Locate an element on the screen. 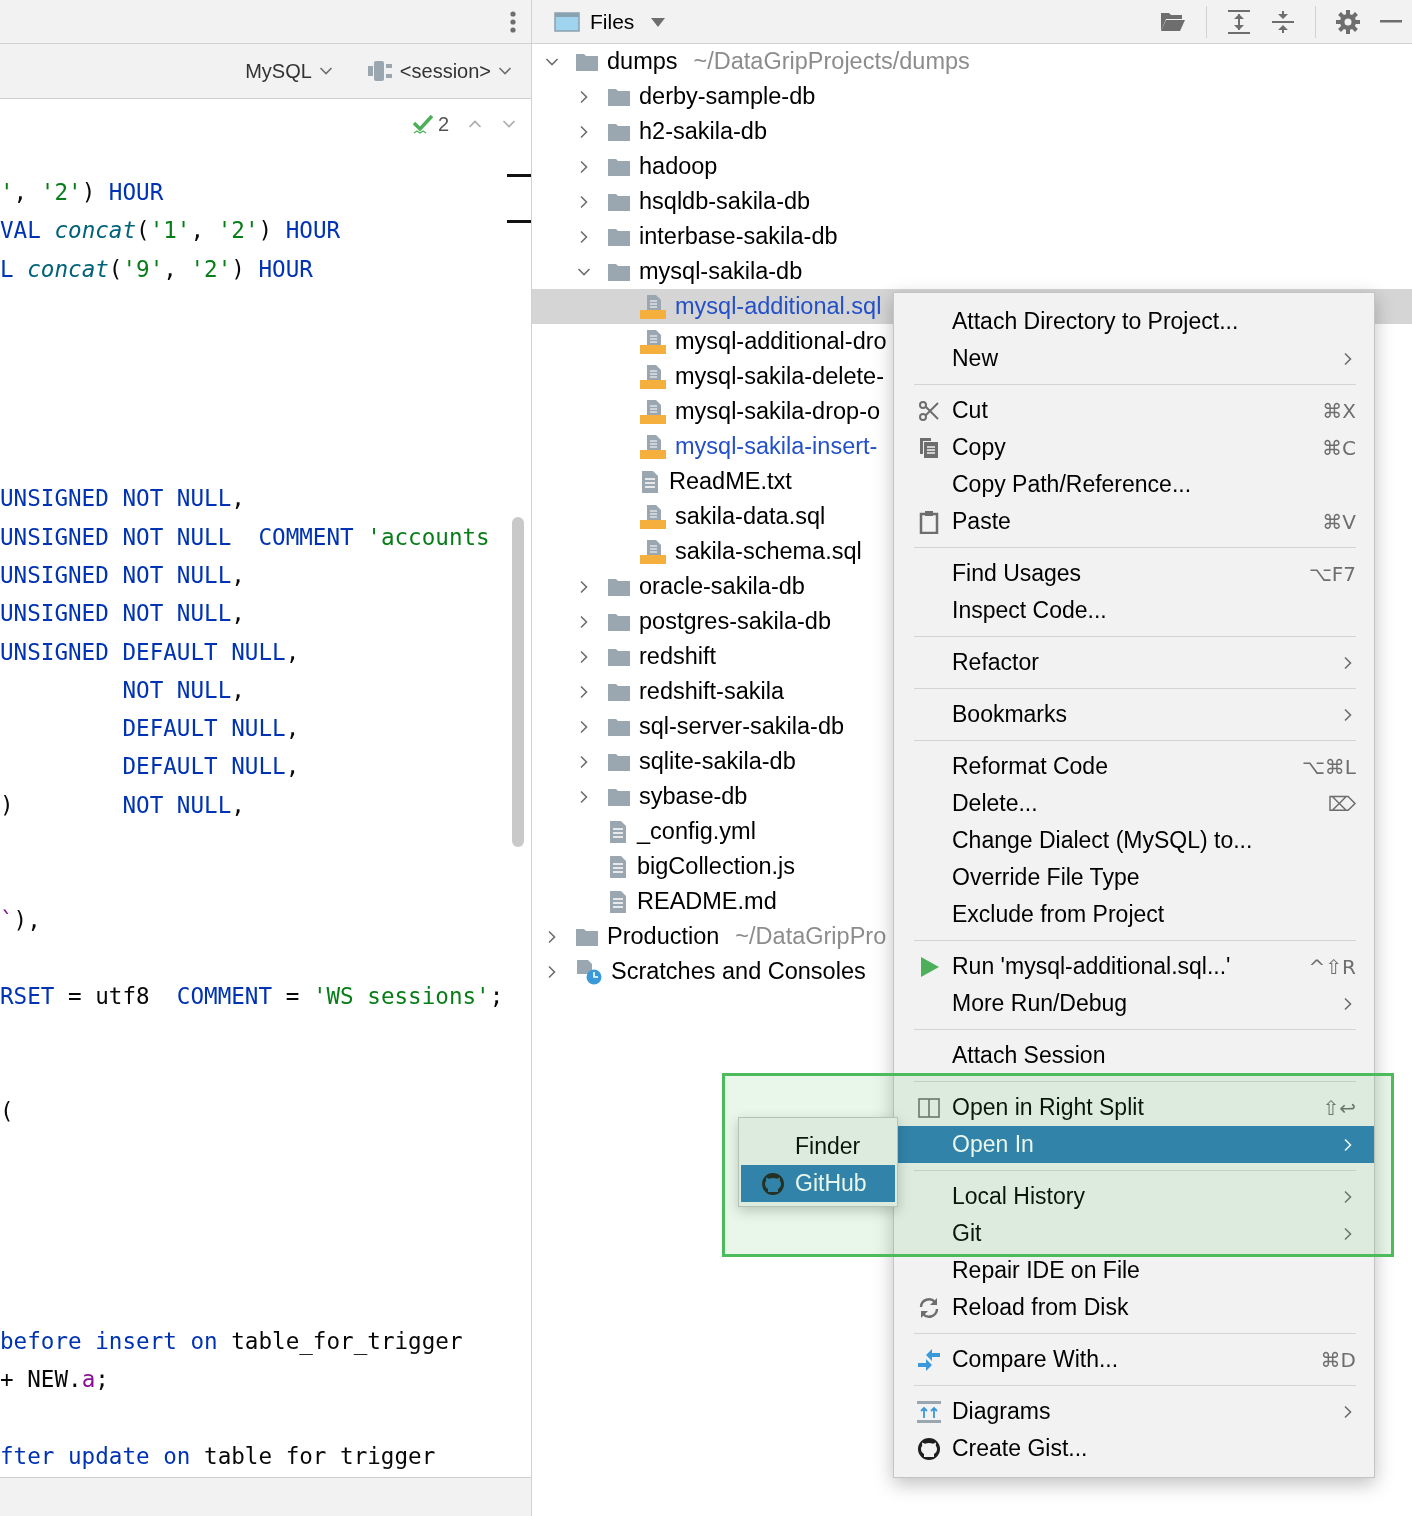 Image resolution: width=1412 pixels, height=1516 pixels. shortcut-label: ⌘C is located at coordinates (1339, 447).